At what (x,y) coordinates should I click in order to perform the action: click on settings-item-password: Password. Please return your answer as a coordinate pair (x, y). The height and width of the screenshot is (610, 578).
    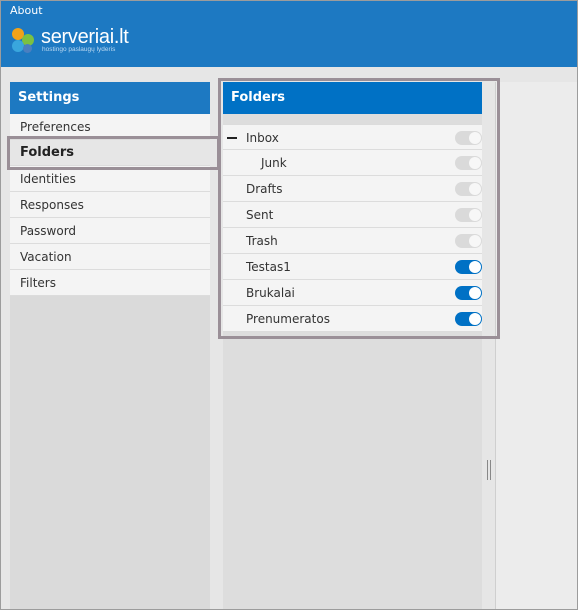
    Looking at the image, I should click on (110, 231).